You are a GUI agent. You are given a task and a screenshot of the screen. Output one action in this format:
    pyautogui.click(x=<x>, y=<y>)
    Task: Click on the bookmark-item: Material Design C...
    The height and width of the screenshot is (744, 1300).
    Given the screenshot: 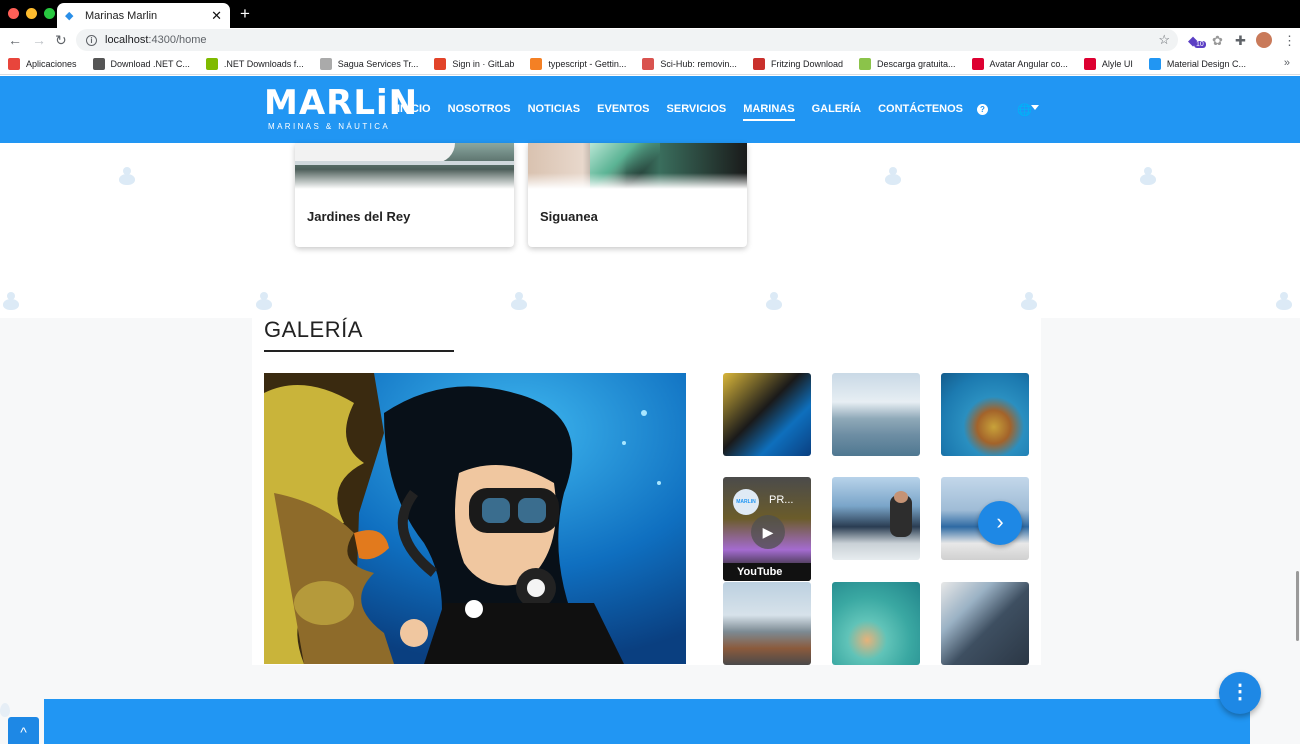 What is the action you would take?
    pyautogui.click(x=1197, y=63)
    